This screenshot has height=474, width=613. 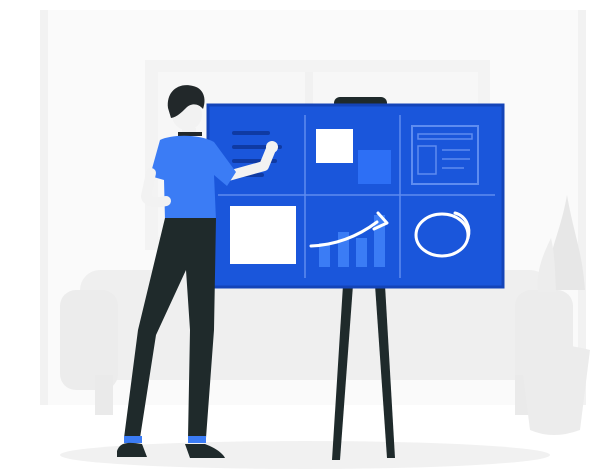 I want to click on sticky-note-white-large, so click(x=263, y=235).